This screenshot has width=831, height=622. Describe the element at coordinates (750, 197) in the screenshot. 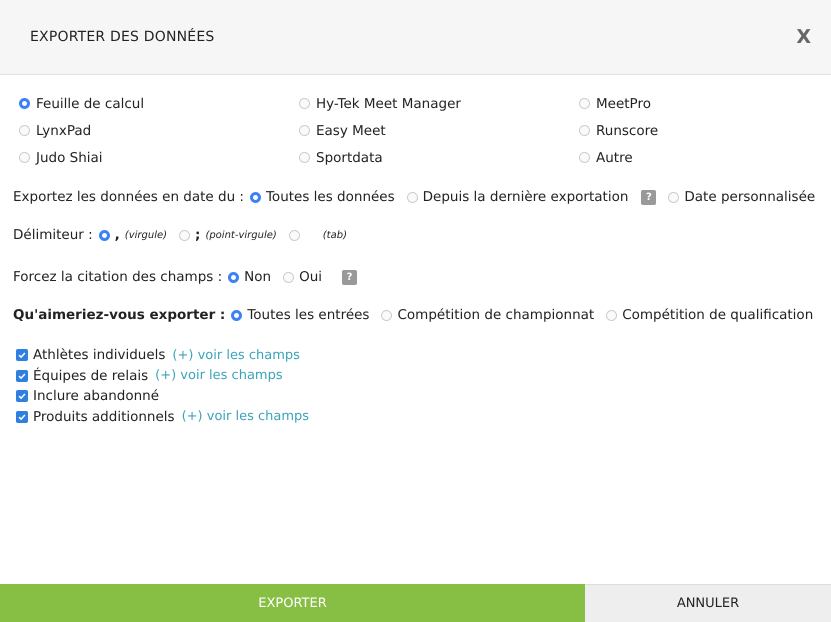

I see `option-label: Date personnalisée` at that location.